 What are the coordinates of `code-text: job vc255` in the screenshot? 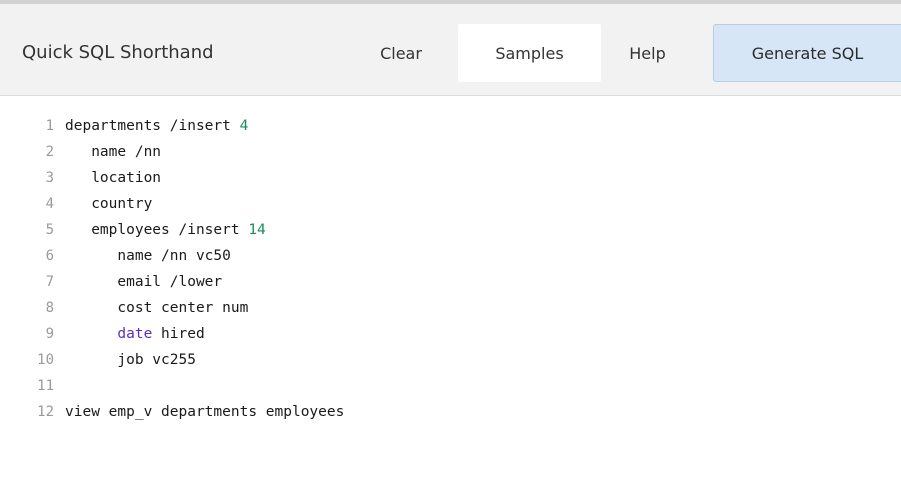 It's located at (130, 360).